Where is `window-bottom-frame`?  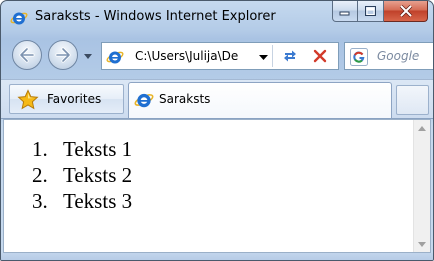 window-bottom-frame is located at coordinates (217, 256).